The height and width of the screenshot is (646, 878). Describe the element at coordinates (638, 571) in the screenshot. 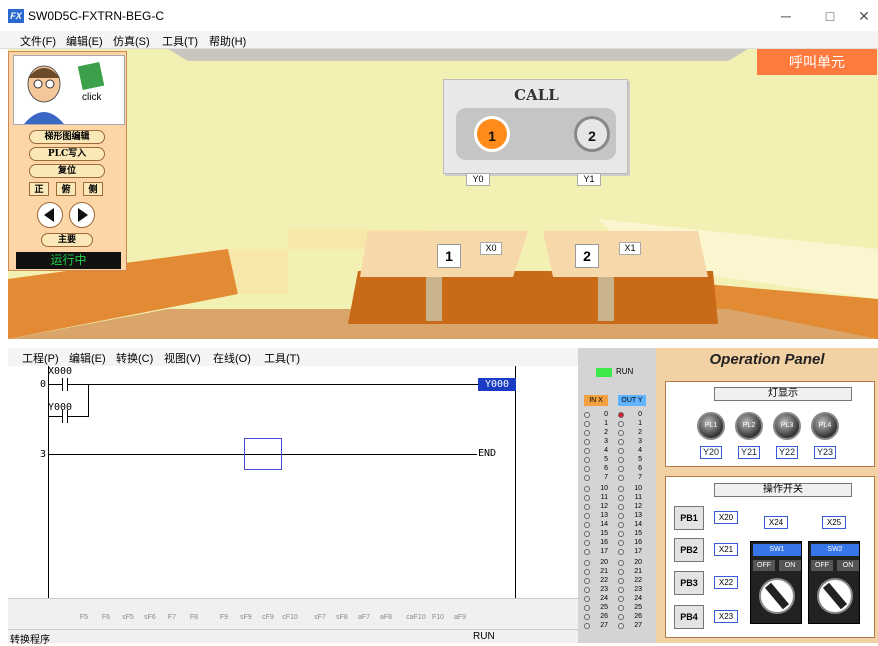

I see `out-led-label: 21` at that location.